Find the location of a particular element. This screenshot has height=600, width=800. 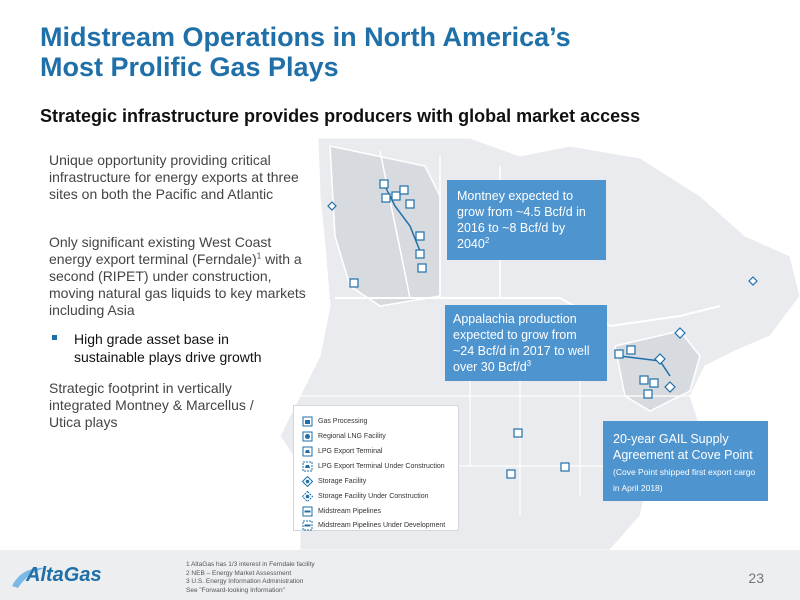

legend-label: Midstream Pipelines is located at coordinates (350, 511).